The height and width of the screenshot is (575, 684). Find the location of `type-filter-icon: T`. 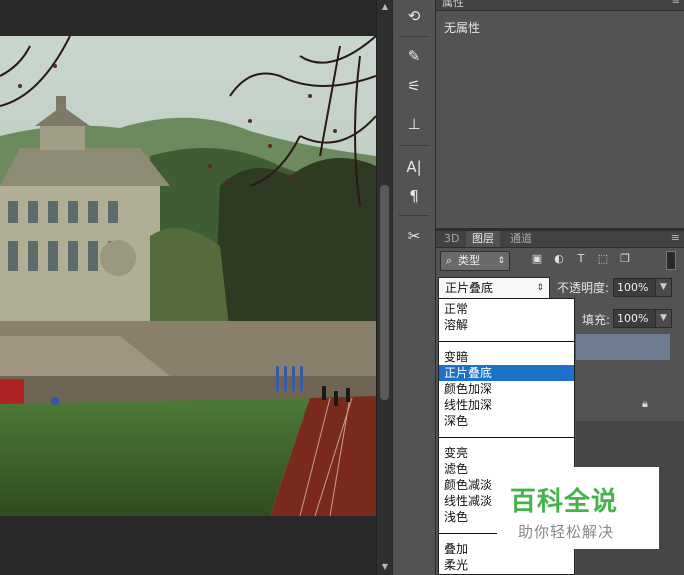

type-filter-icon: T is located at coordinates (581, 259).